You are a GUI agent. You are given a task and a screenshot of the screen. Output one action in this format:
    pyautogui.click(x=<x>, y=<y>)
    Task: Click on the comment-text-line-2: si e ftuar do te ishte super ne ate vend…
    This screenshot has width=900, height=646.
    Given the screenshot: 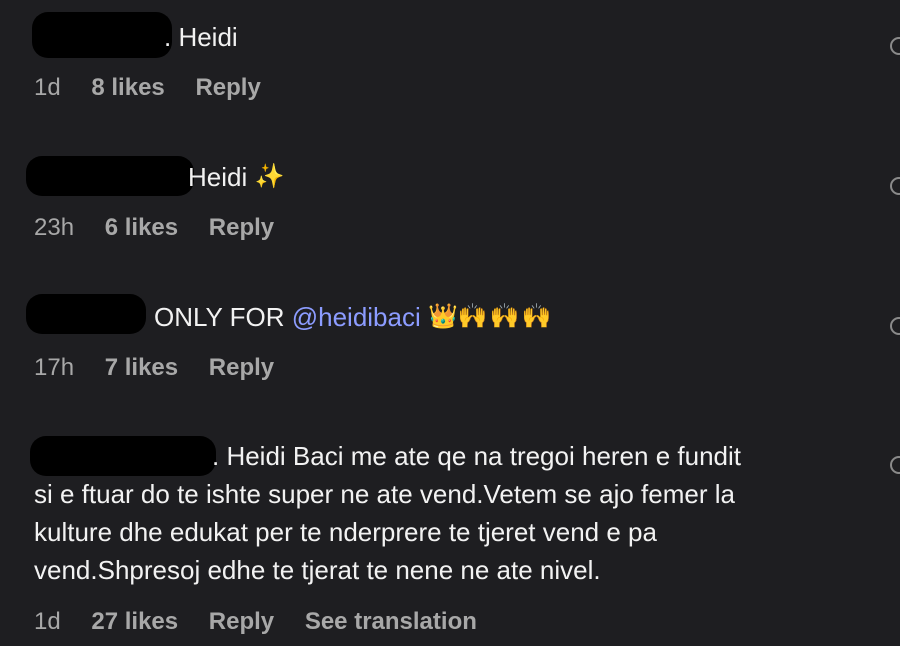 What is the action you would take?
    pyautogui.click(x=384, y=494)
    